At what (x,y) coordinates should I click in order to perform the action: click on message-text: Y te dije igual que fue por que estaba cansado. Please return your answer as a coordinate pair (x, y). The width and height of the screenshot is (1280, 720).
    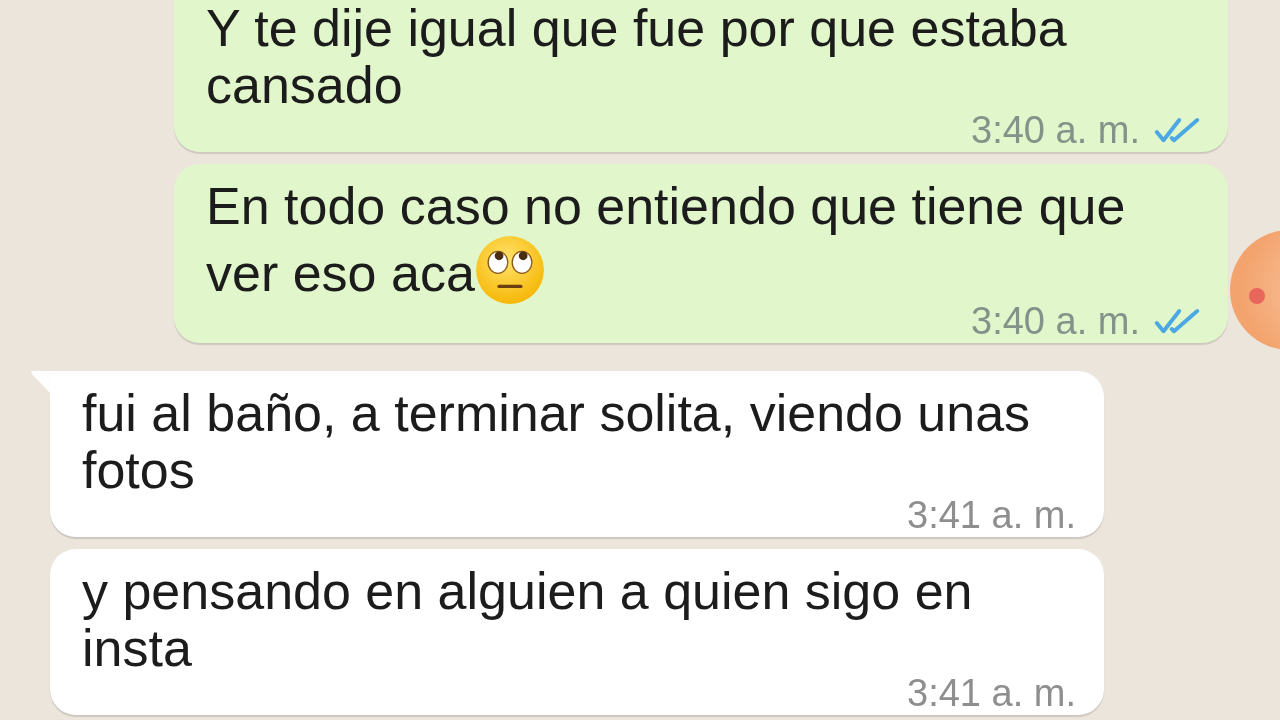
    Looking at the image, I should click on (637, 57).